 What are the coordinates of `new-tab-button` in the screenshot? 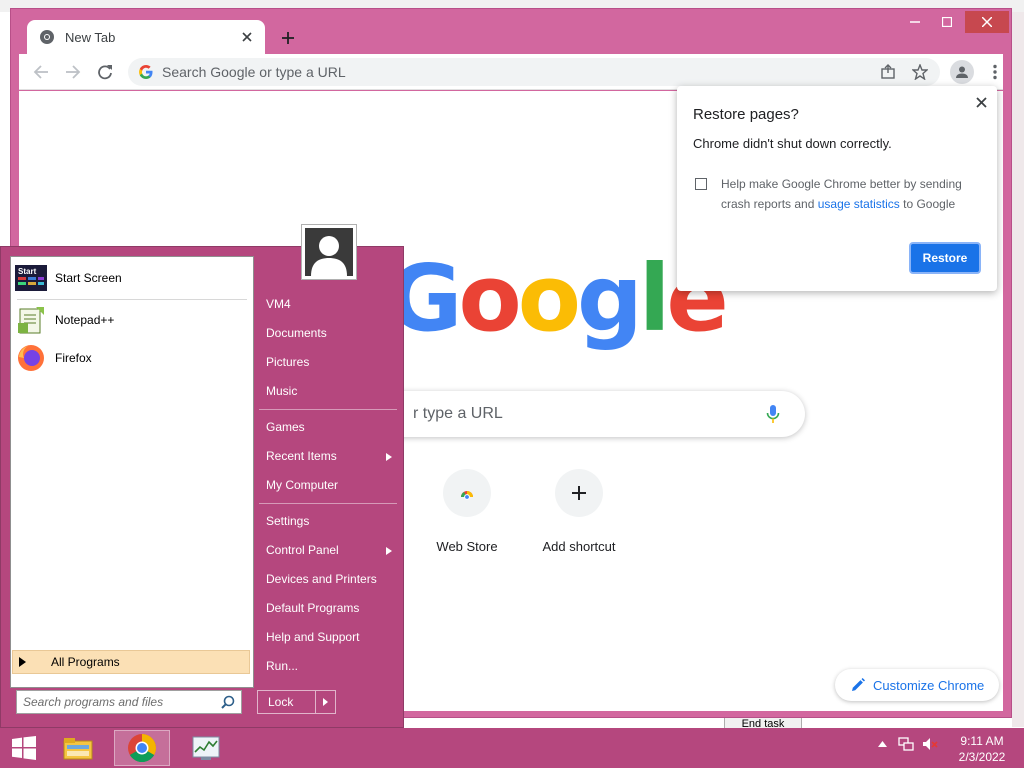 It's located at (288, 38).